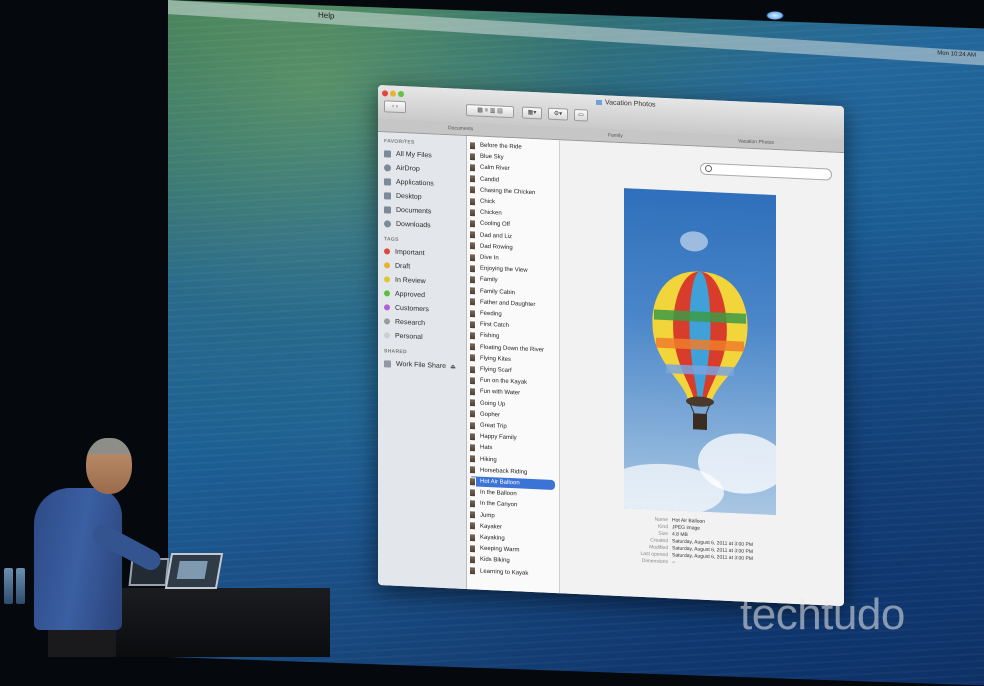  What do you see at coordinates (504, 572) in the screenshot?
I see `file-name: Learning to Kayak` at bounding box center [504, 572].